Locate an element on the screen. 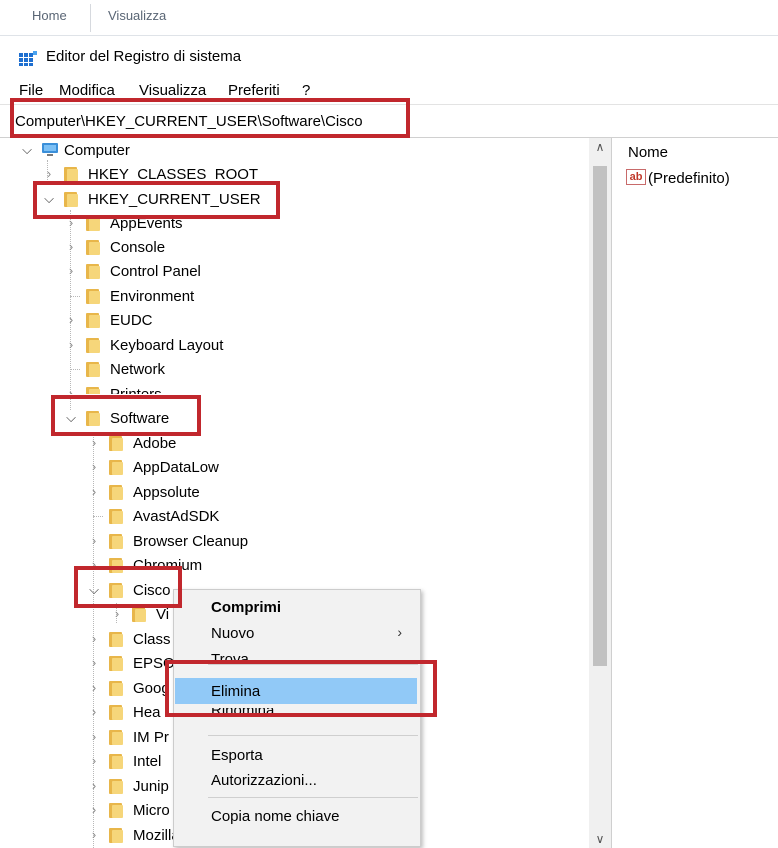 The image size is (778, 848). tree-node: › Appsolute is located at coordinates (150, 492).